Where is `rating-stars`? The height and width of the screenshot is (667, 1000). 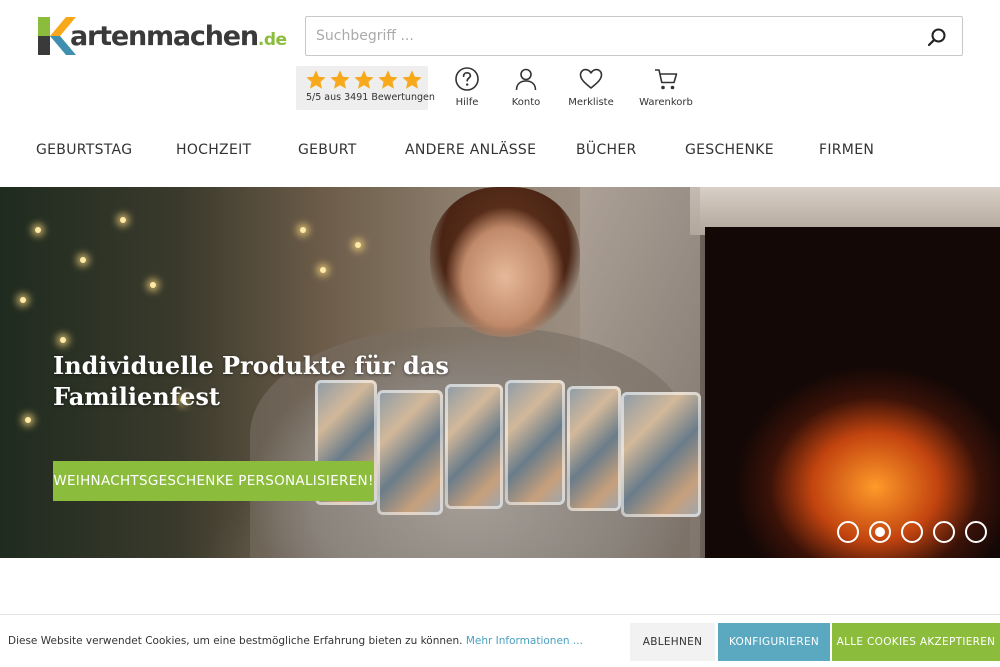 rating-stars is located at coordinates (364, 80).